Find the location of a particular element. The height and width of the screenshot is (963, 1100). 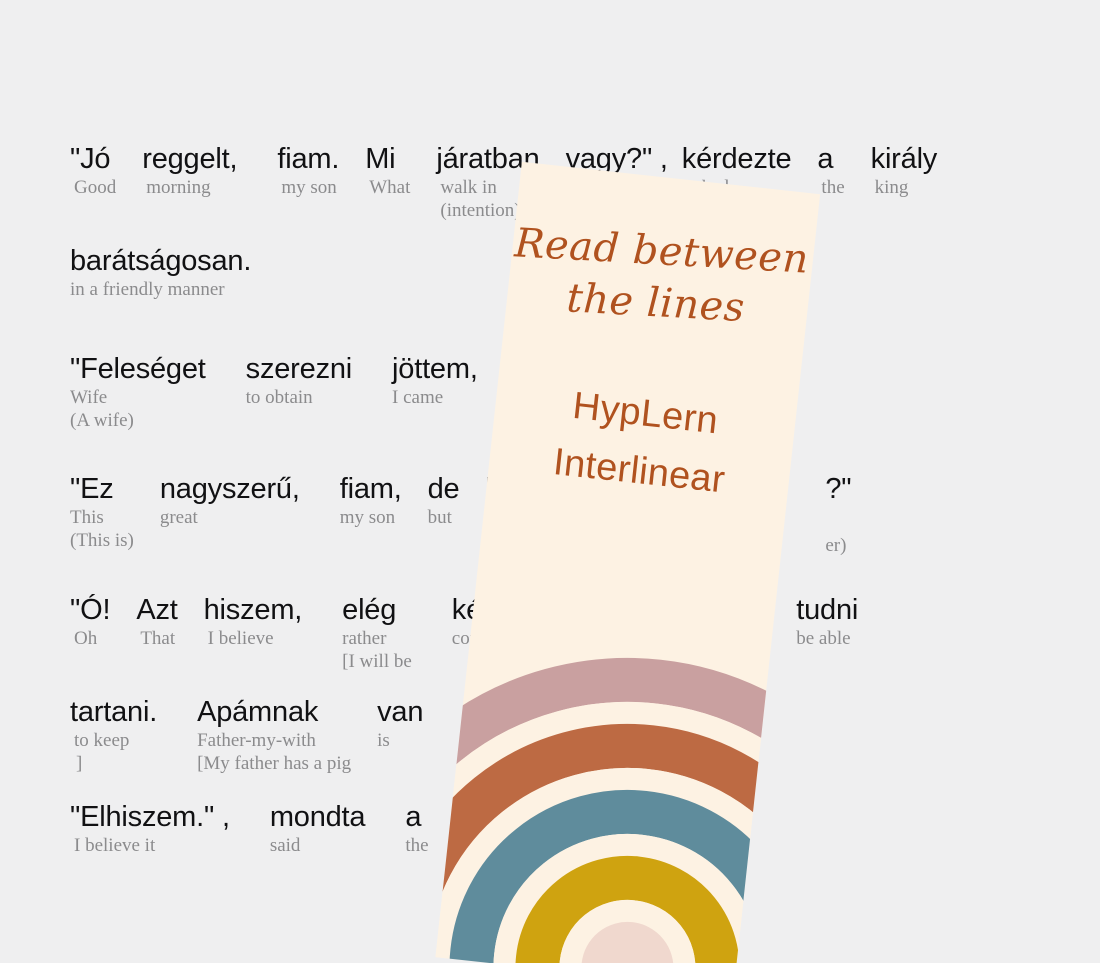

source-word: "Ó! is located at coordinates (90, 610).